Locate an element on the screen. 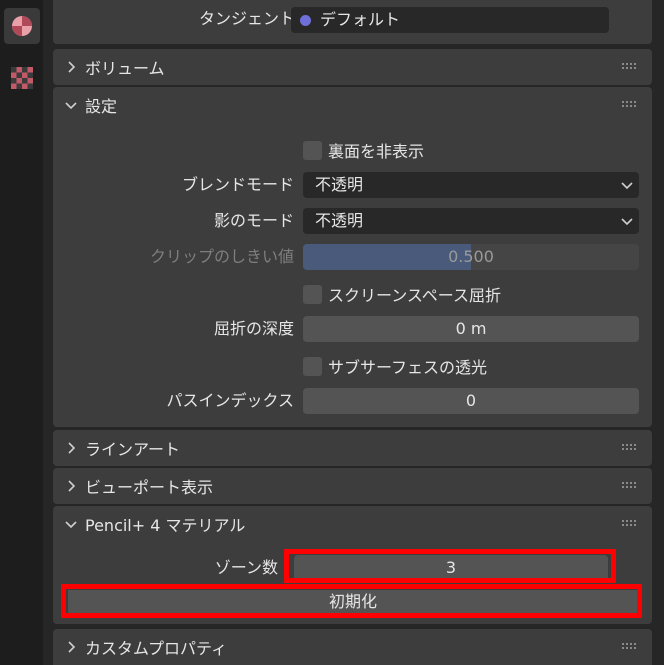 This screenshot has height=665, width=664. panel-title: ビューポート表示 is located at coordinates (149, 487).